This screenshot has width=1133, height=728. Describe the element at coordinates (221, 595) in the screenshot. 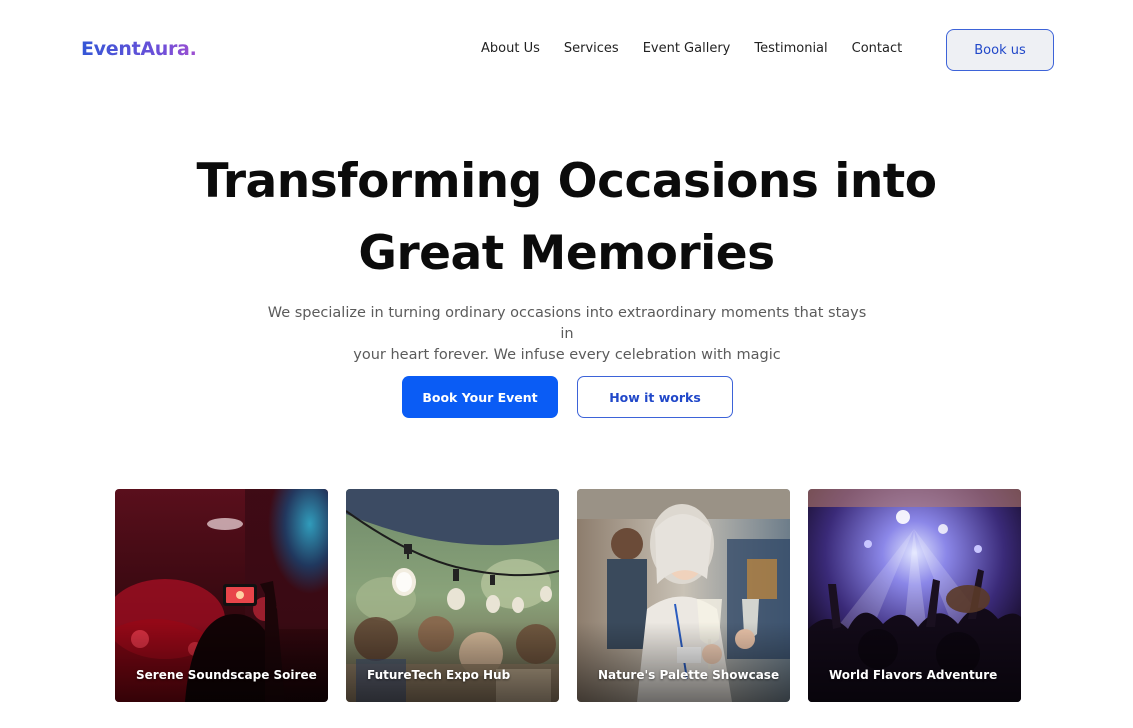

I see `gallery-card-serene-soundscape: Serene Soundscape Soiree` at that location.